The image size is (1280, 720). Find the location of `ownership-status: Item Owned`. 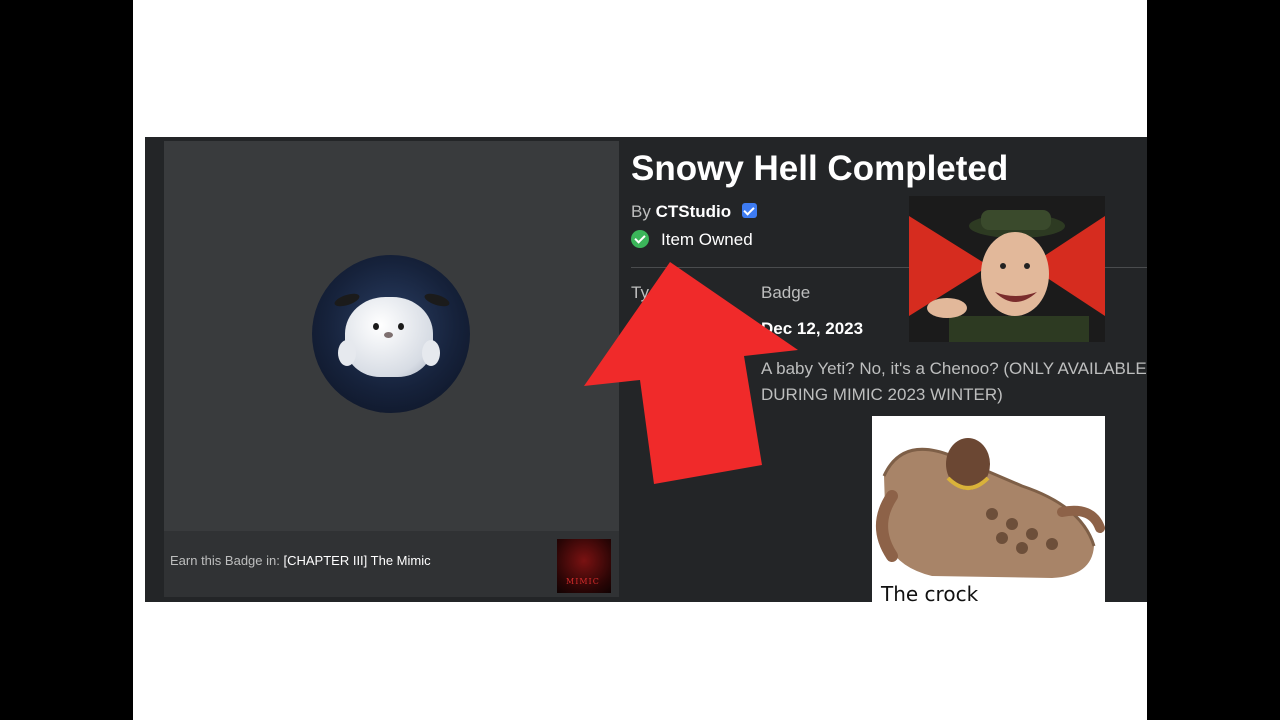

ownership-status: Item Owned is located at coordinates (692, 240).